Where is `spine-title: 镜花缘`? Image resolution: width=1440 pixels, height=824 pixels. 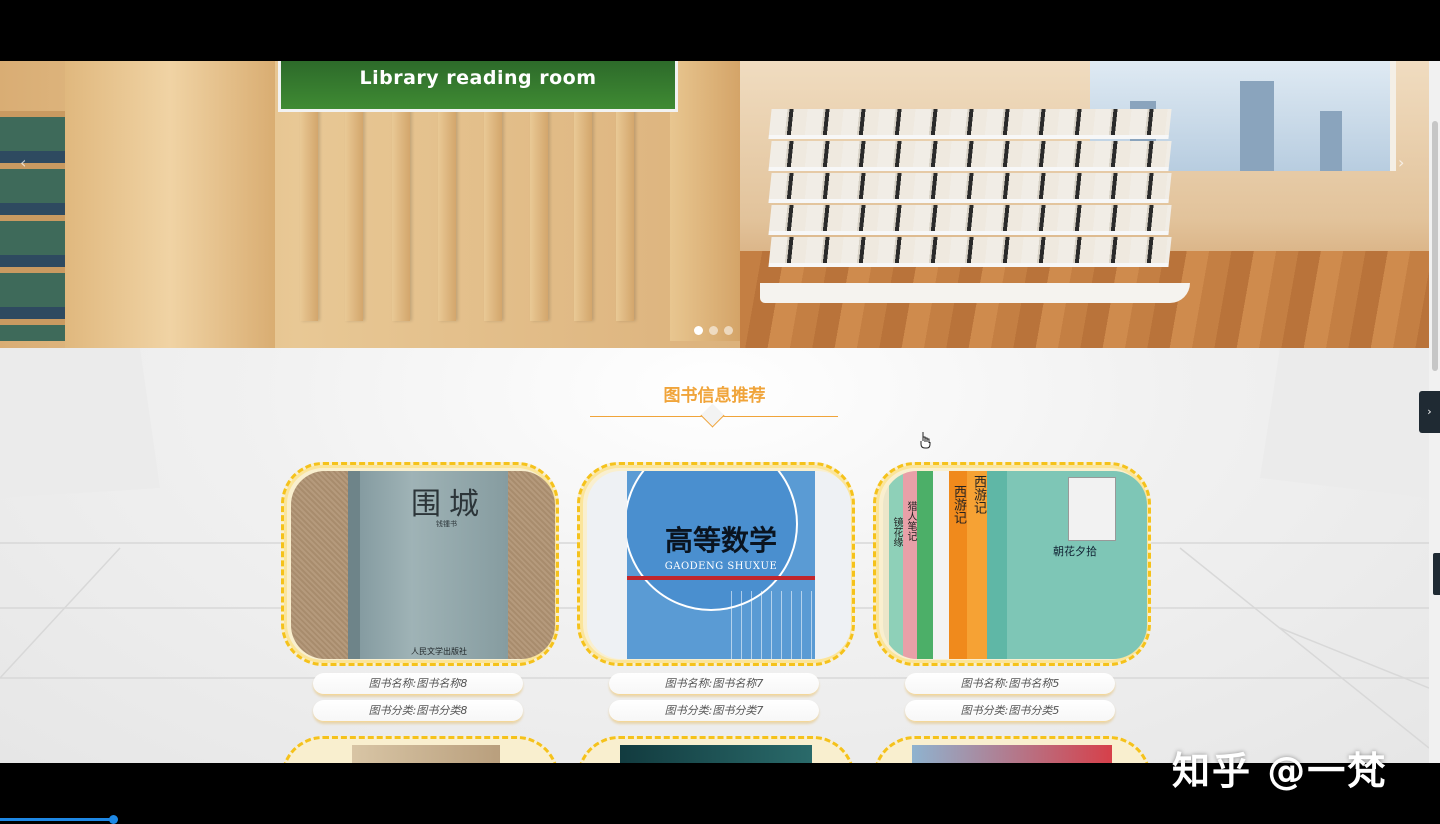 spine-title: 镜花缘 is located at coordinates (896, 532).